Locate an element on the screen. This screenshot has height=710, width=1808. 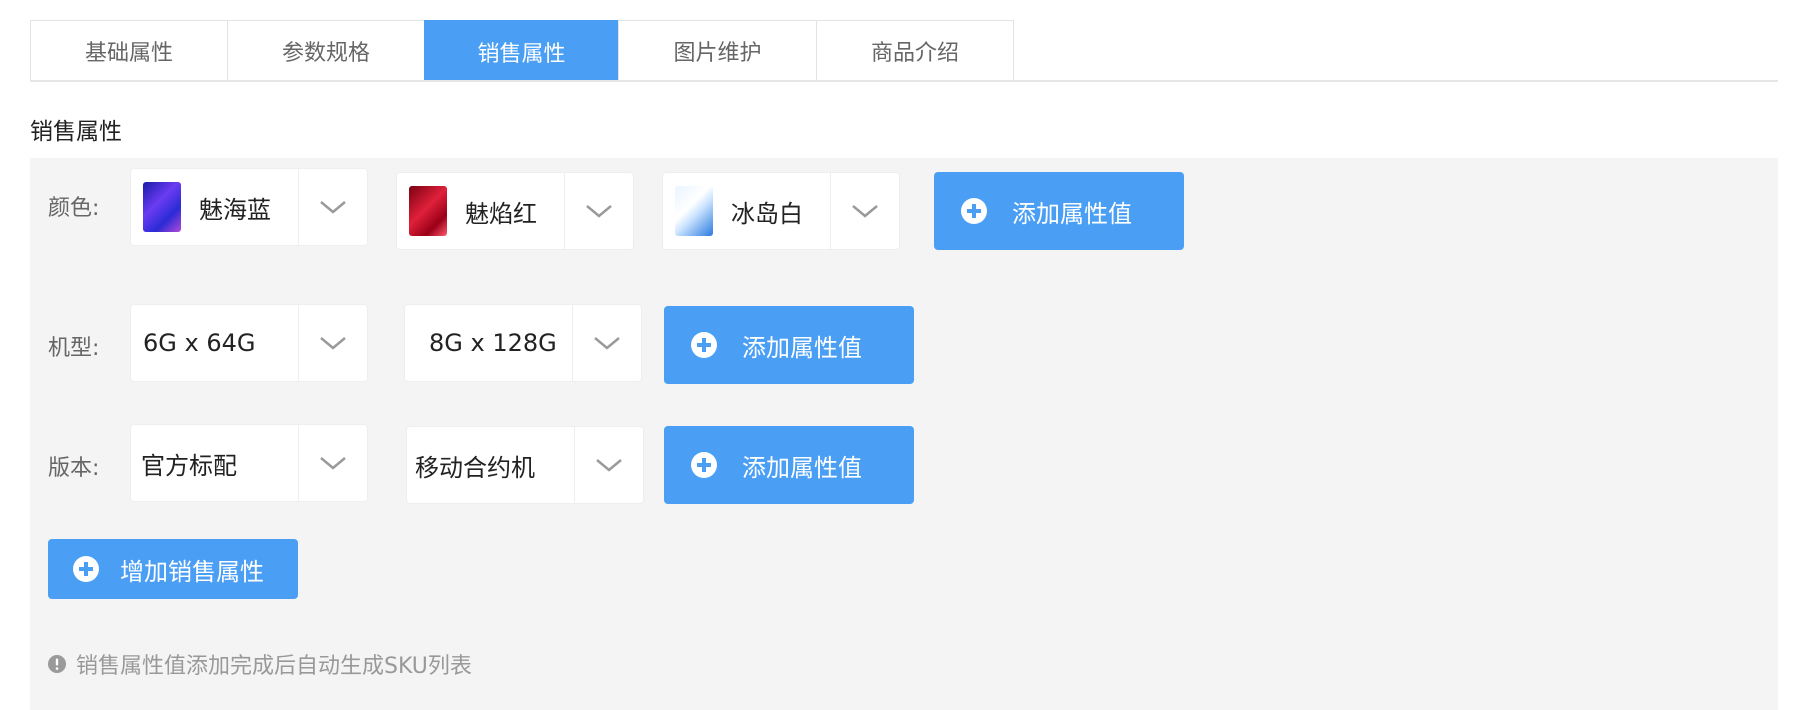
sku-hint-text: 销售属性值添加完成后自动生成SKU列表 is located at coordinates (274, 666).